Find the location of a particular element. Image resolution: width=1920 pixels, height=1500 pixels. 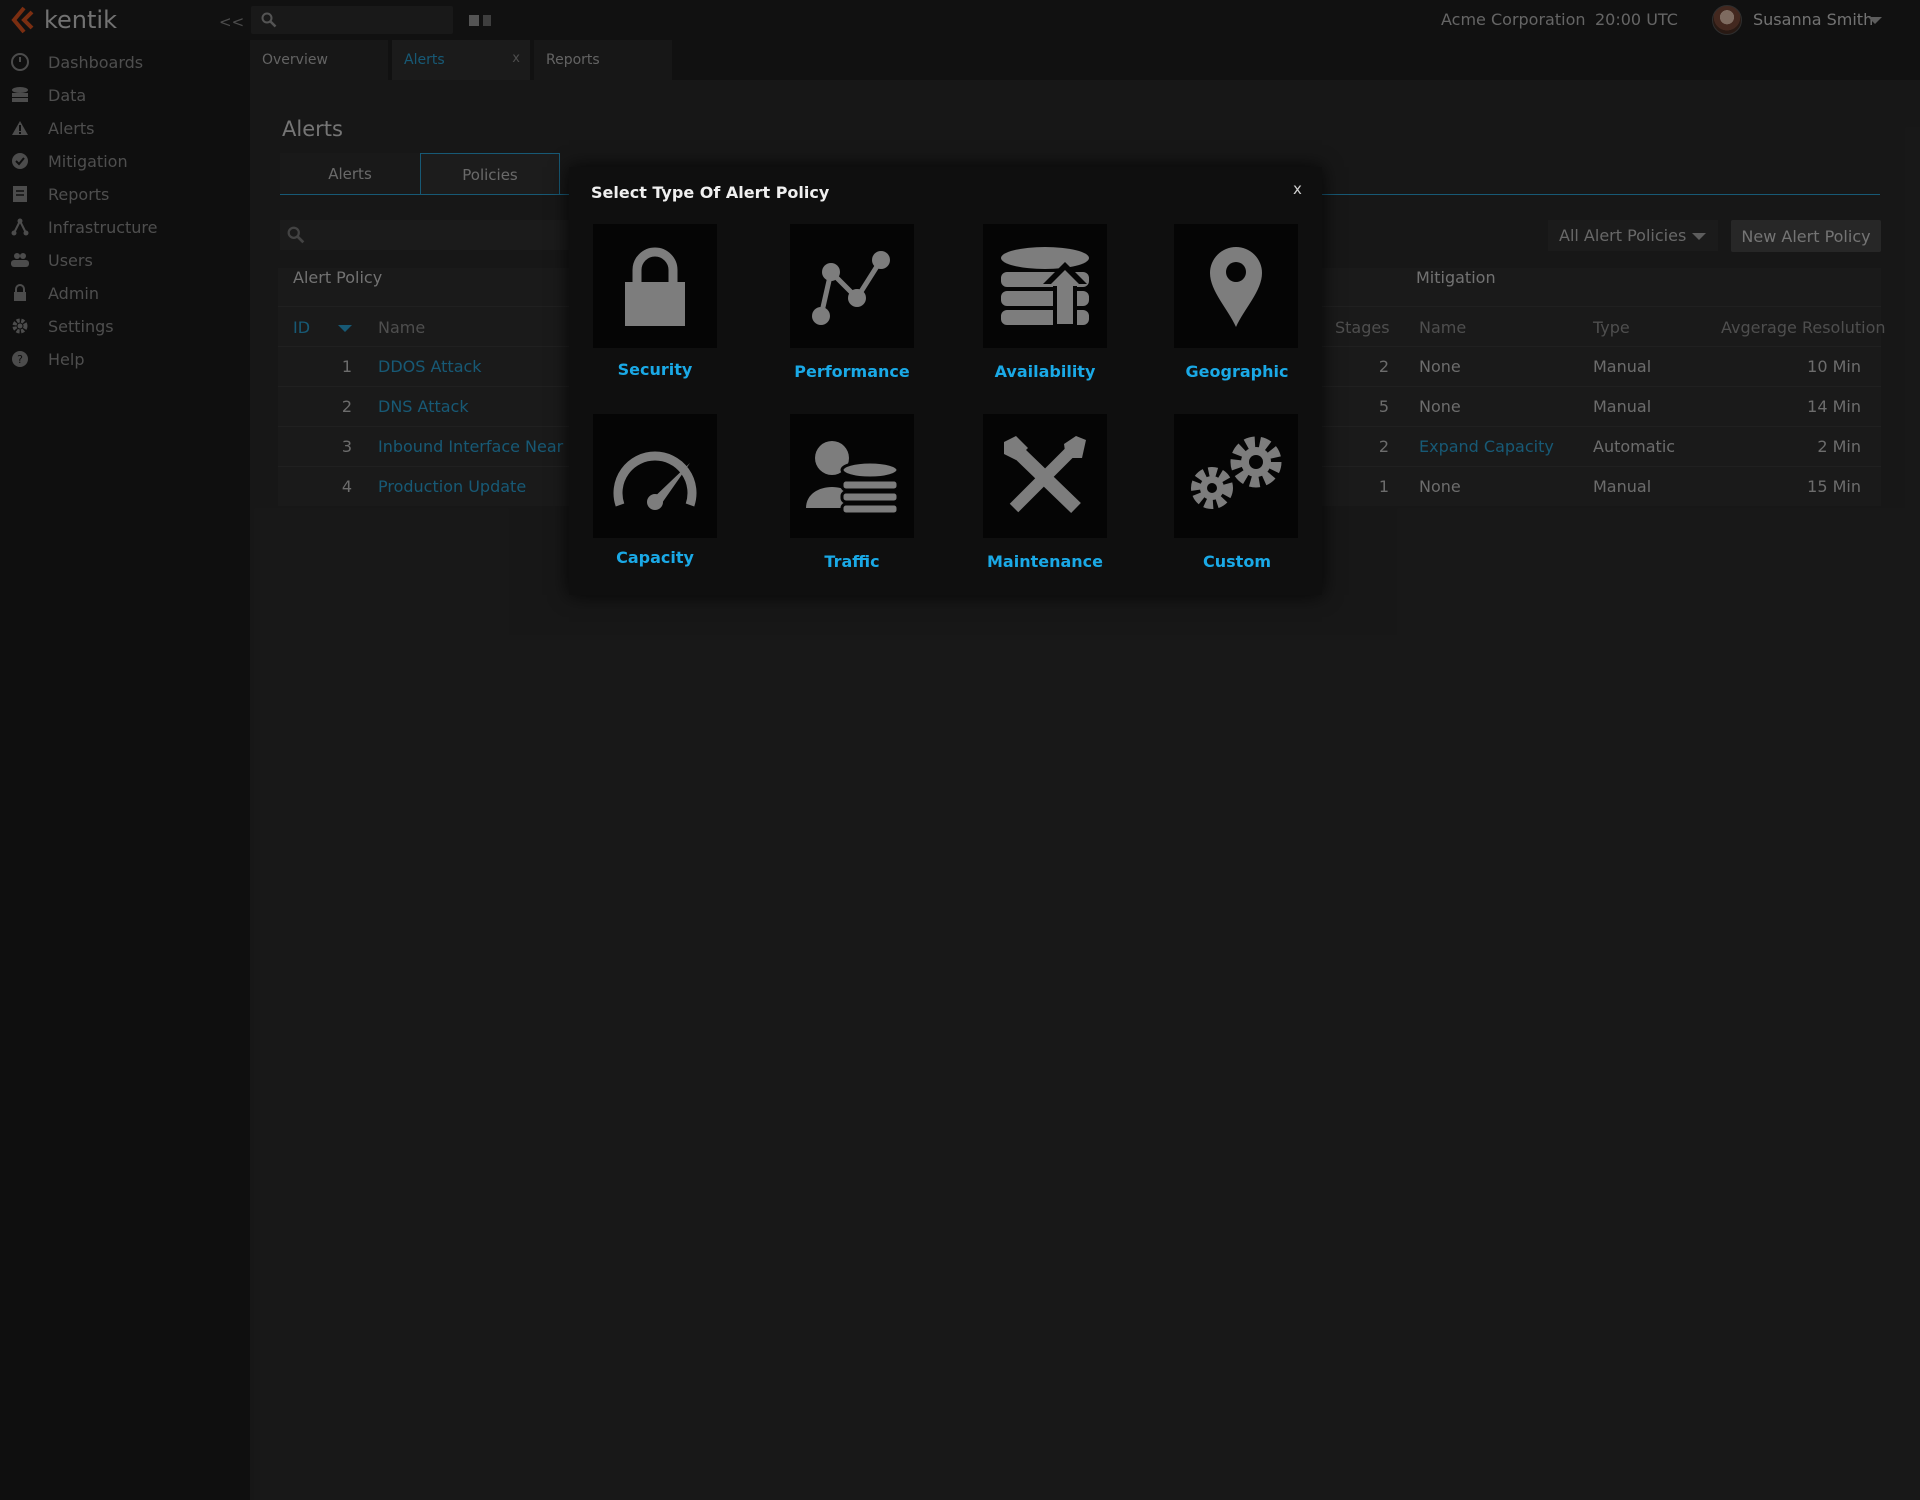

policy-type-capacity-tile is located at coordinates (655, 476).